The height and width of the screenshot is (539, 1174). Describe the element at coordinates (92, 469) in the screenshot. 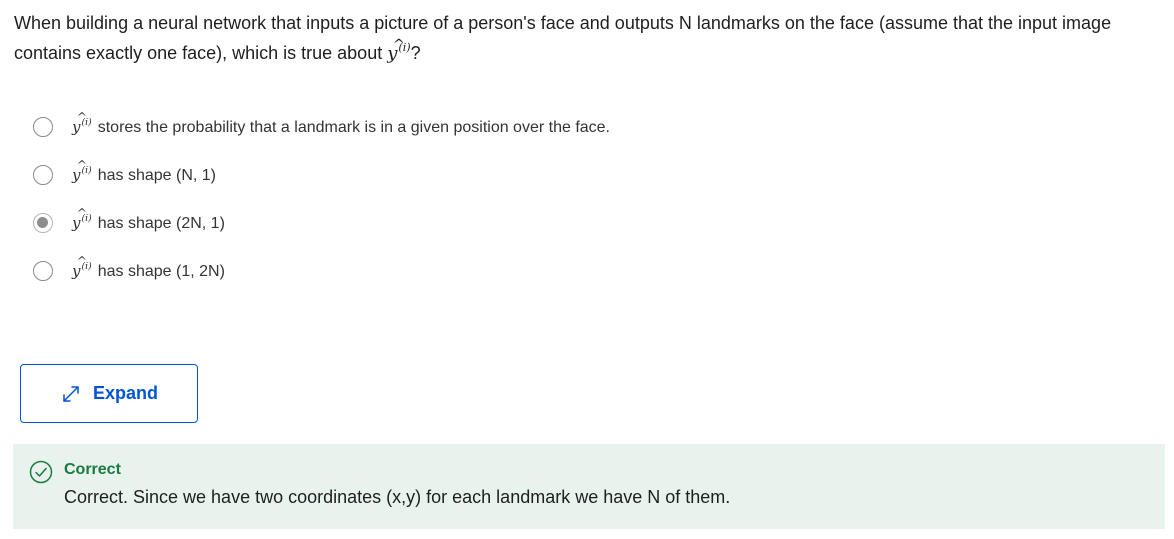

I see `feedback-title: Correct` at that location.